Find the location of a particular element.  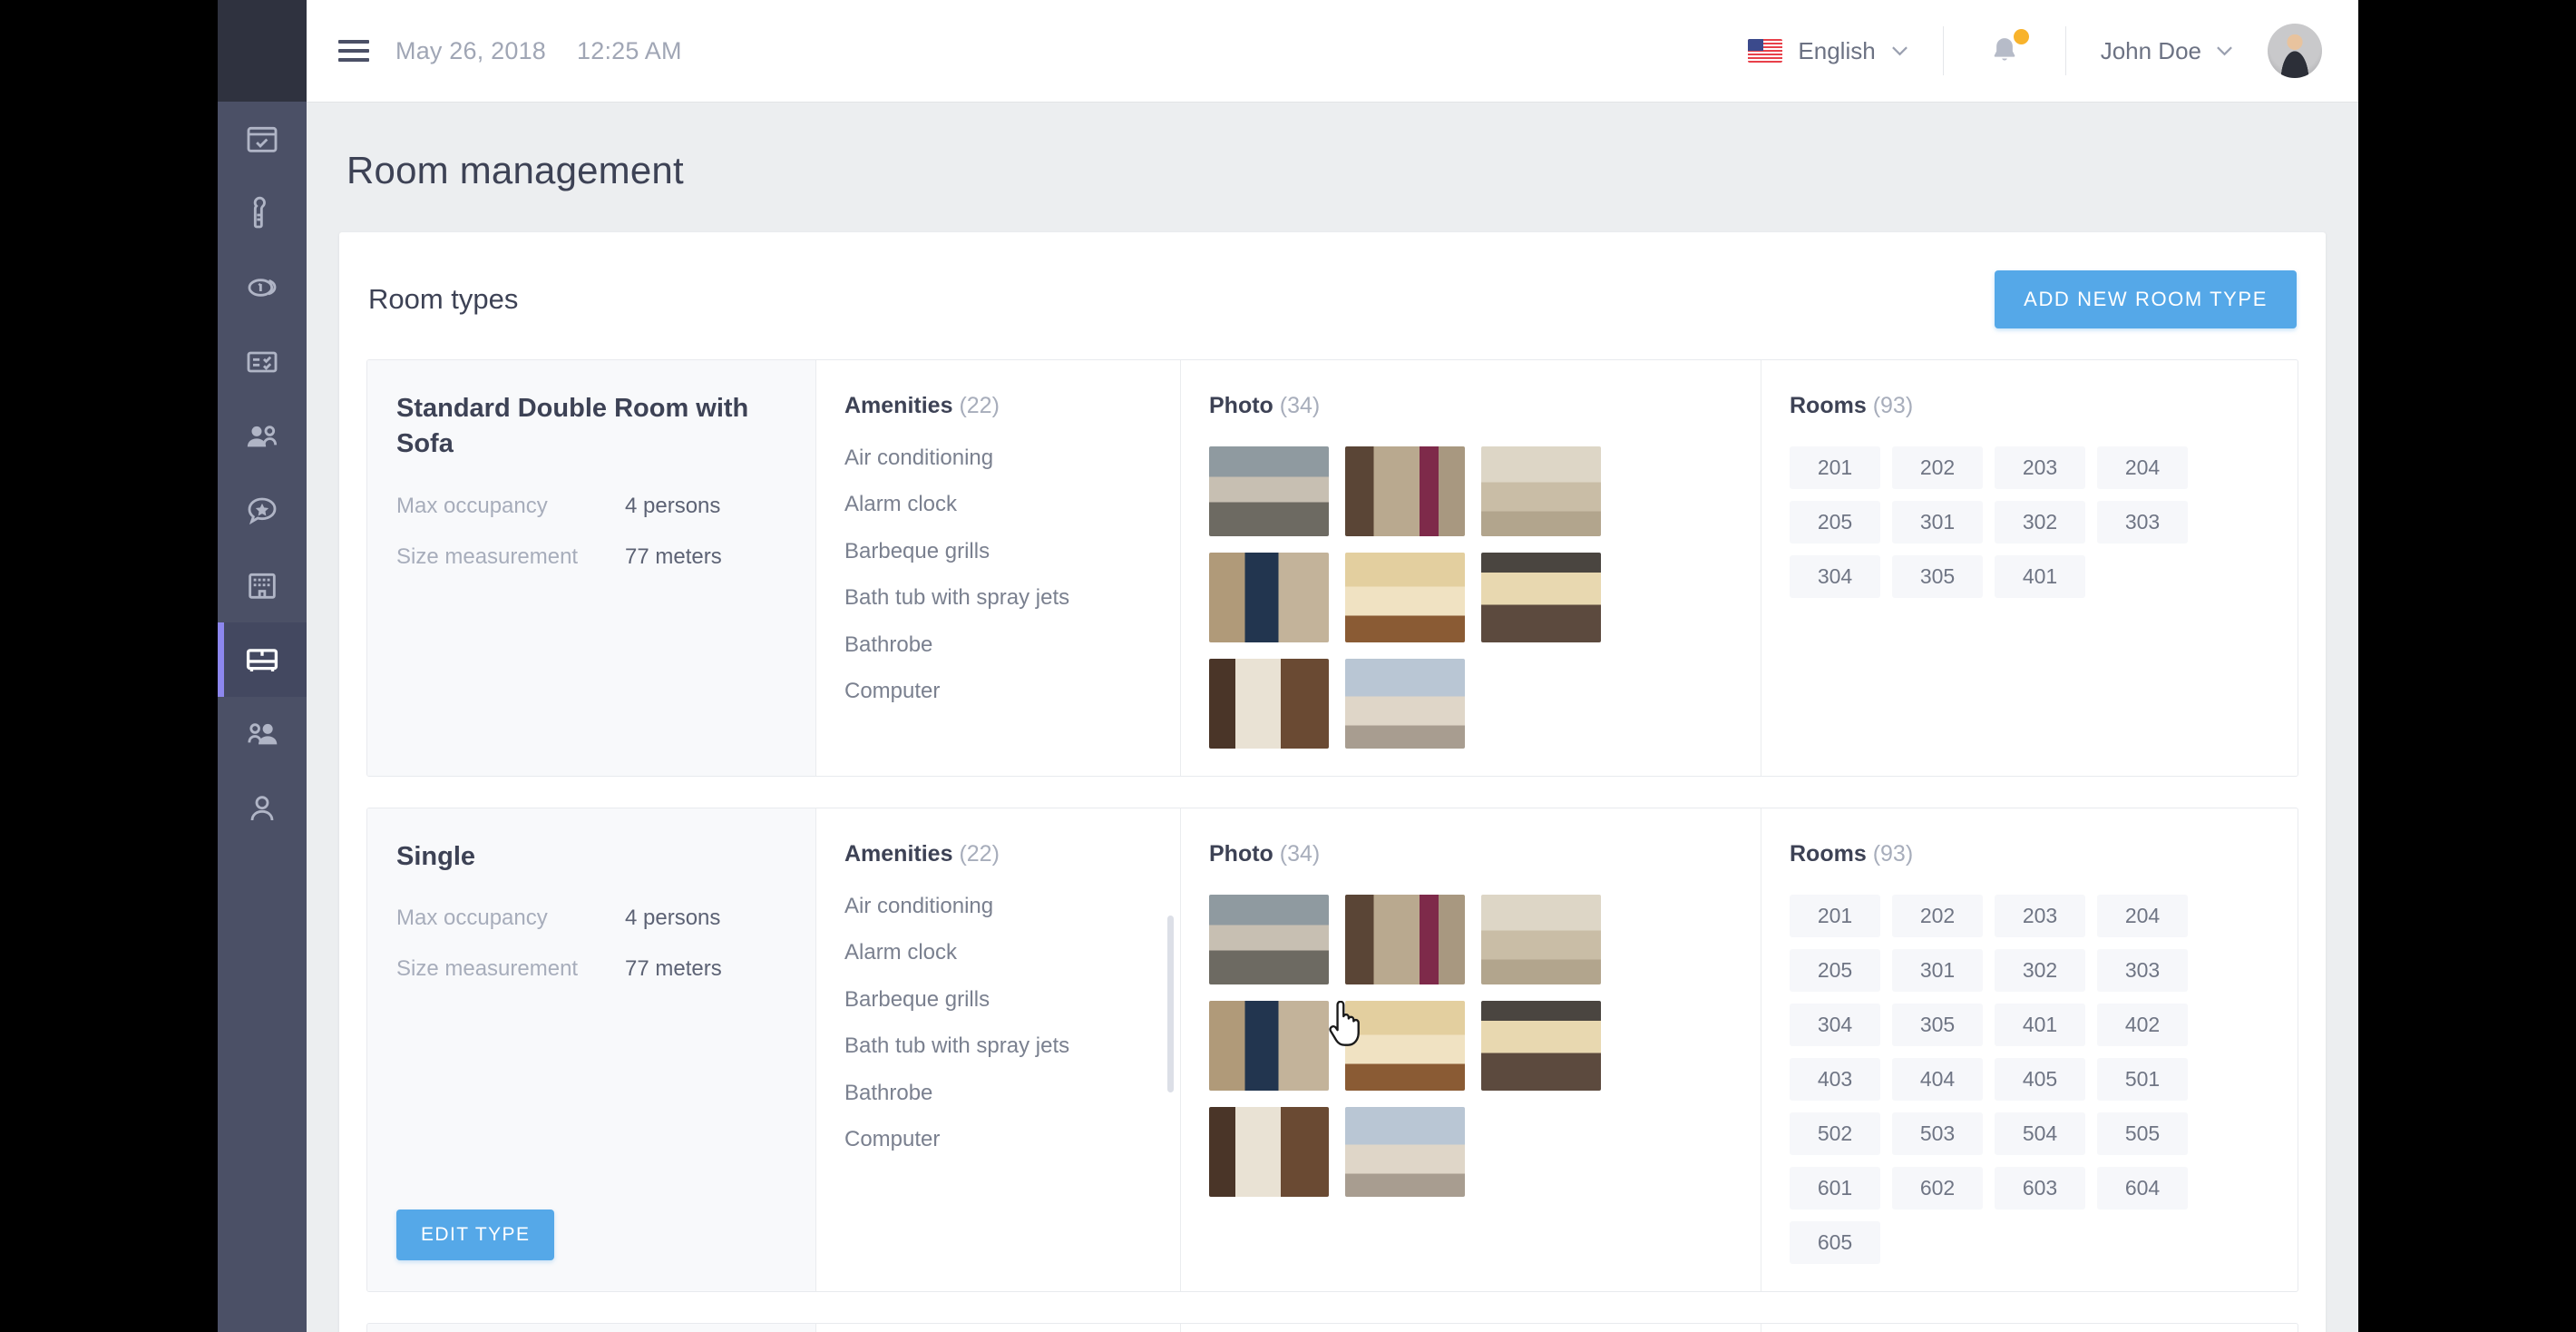

sidebar-item-guests is located at coordinates (262, 436).